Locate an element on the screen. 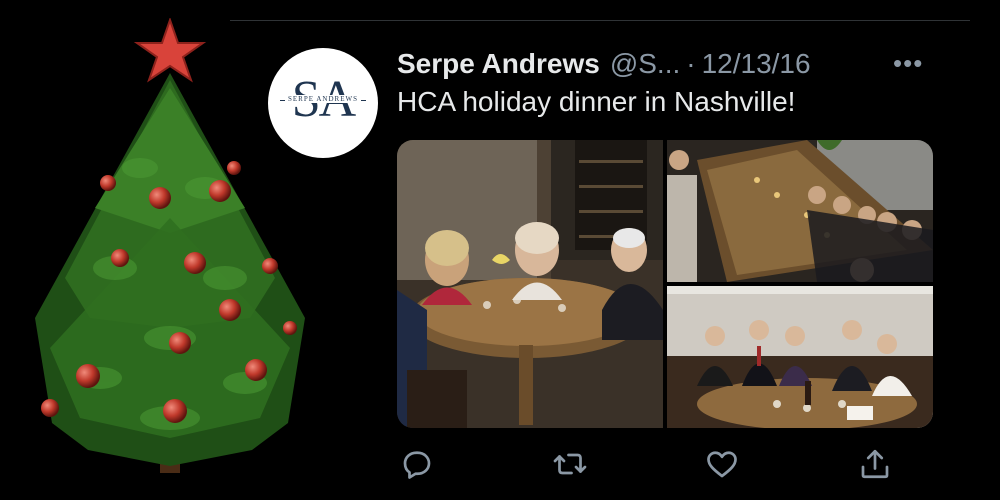 The width and height of the screenshot is (1000, 500). top-divider is located at coordinates (600, 20).